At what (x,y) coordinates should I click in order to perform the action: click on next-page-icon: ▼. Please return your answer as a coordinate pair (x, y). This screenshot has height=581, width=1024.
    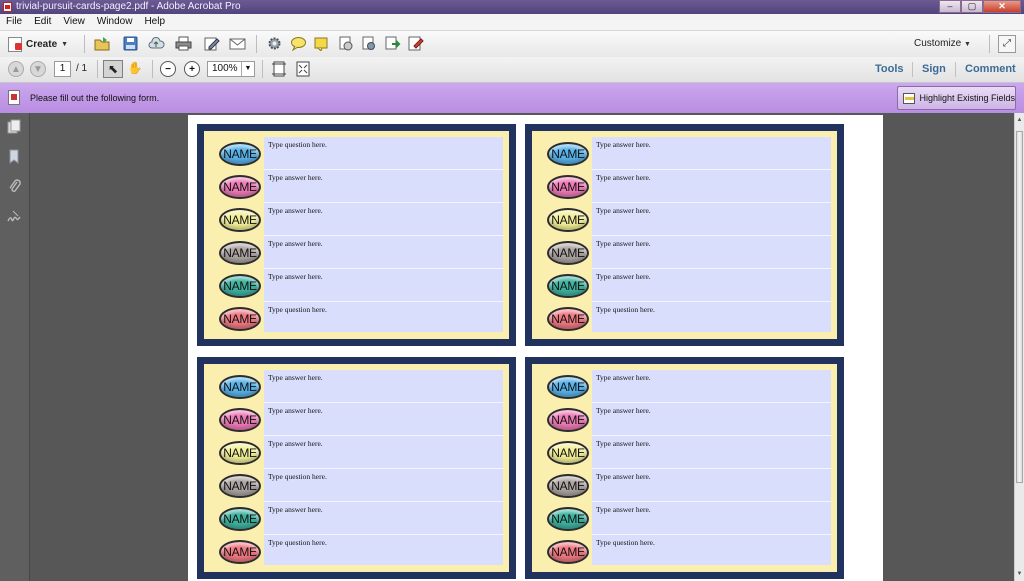
    Looking at the image, I should click on (38, 69).